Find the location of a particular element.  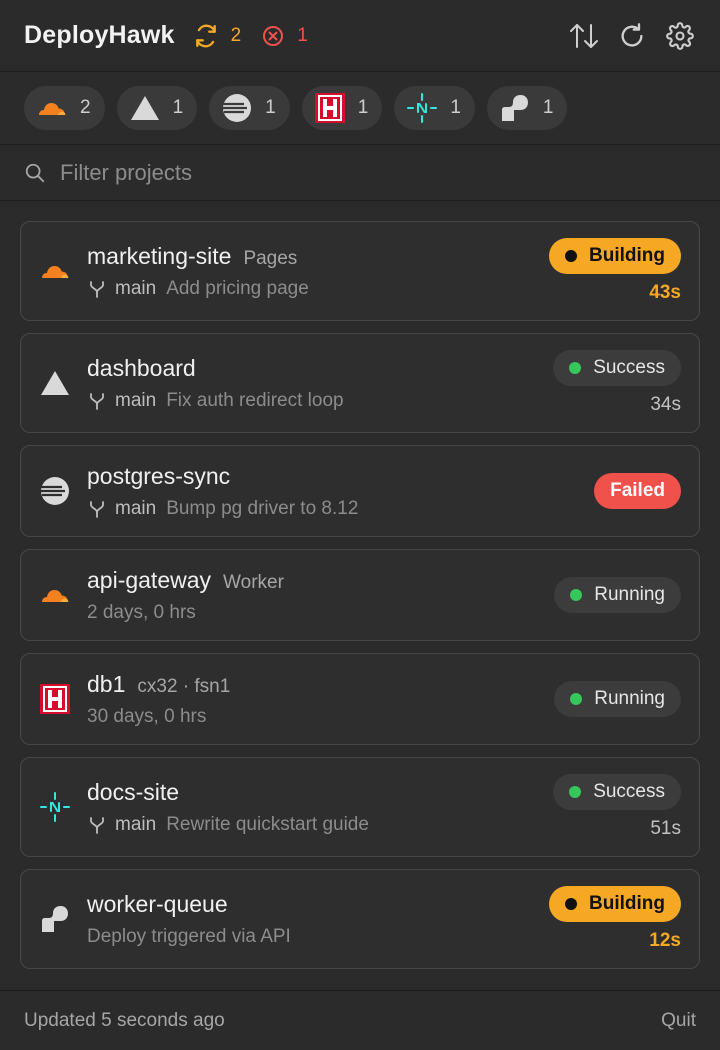

provider-chip-hetzner: 1 is located at coordinates (342, 108).